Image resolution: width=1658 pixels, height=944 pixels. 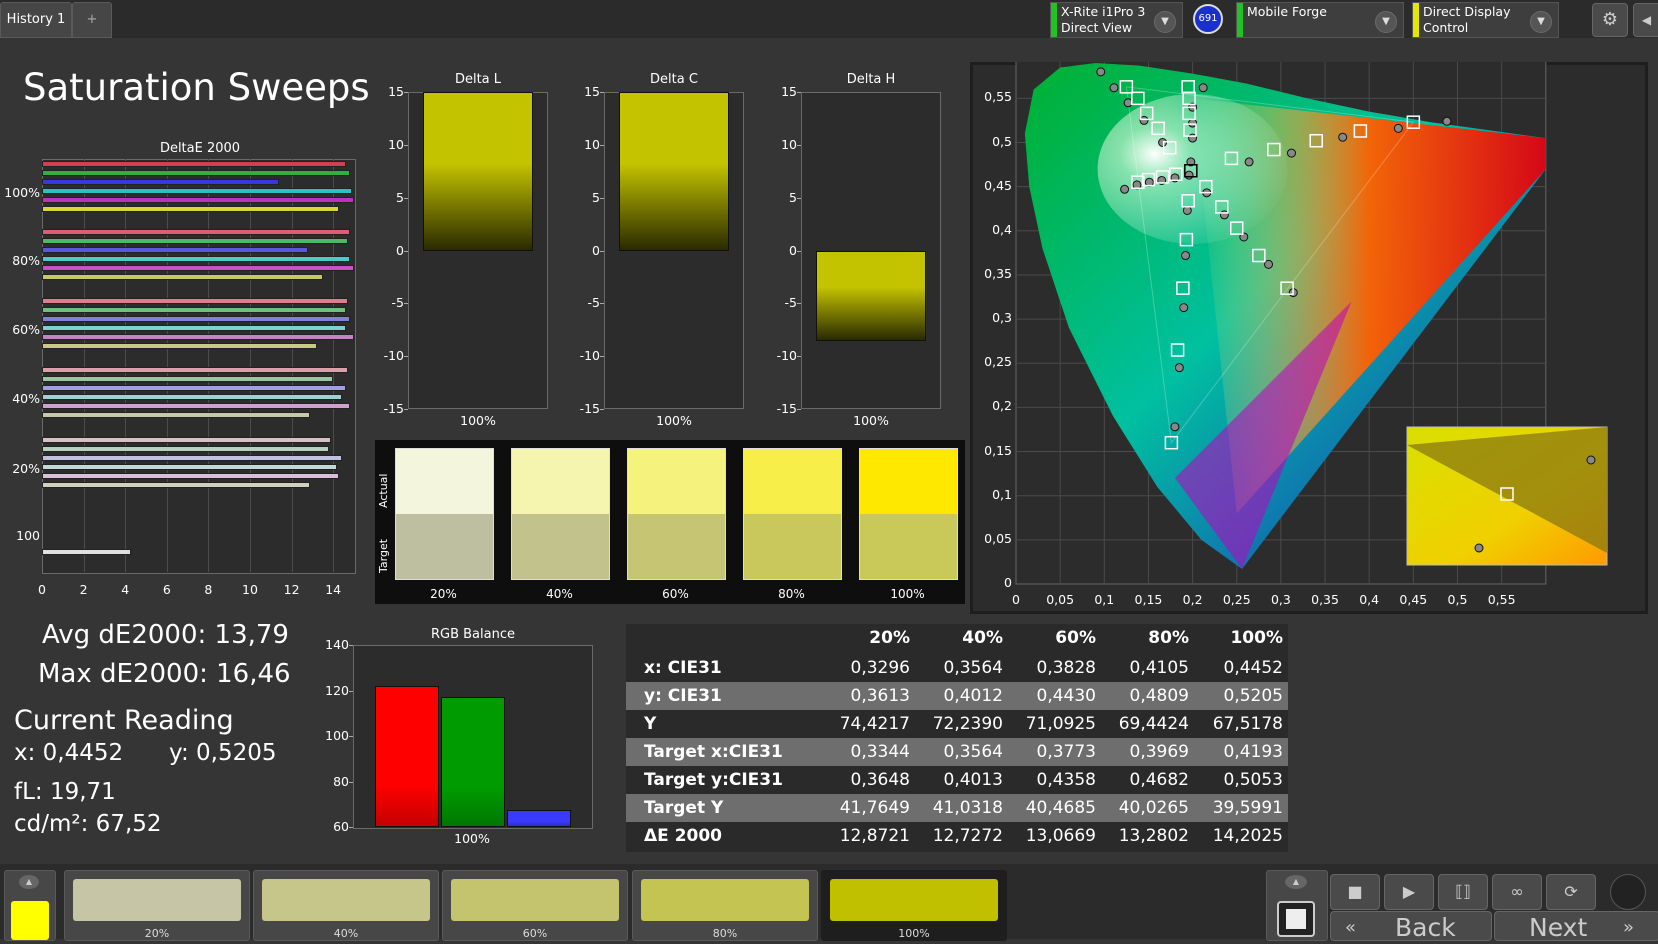 What do you see at coordinates (713, 780) in the screenshot?
I see `row-label: Target y:CIE31` at bounding box center [713, 780].